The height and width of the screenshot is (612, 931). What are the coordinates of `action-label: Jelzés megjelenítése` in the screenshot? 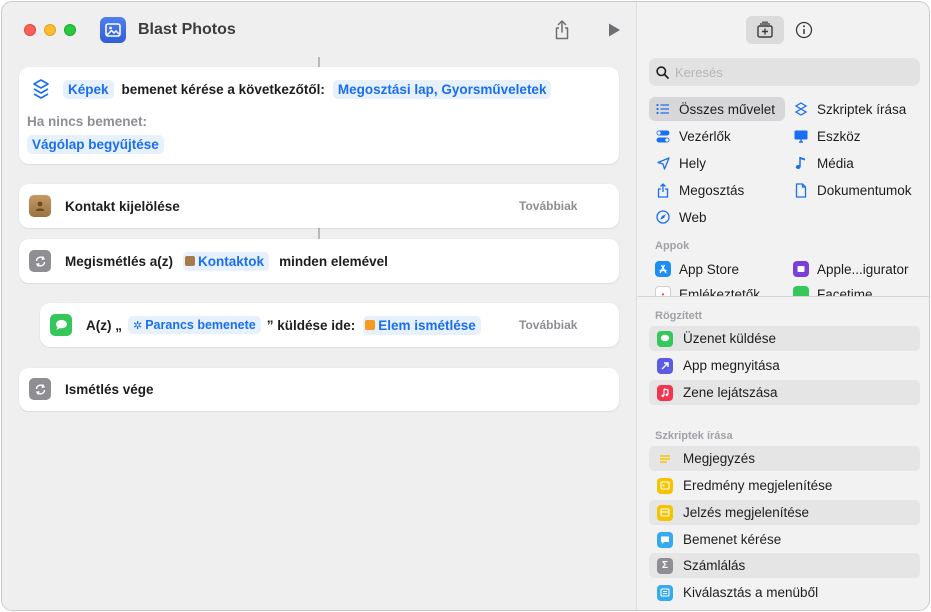 It's located at (746, 512).